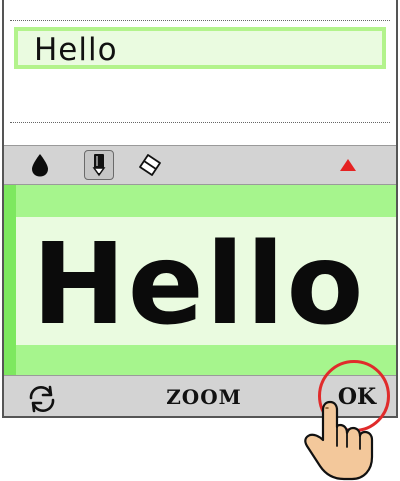 The width and height of the screenshot is (400, 481). Describe the element at coordinates (200, 201) in the screenshot. I see `canvas-top-band` at that location.